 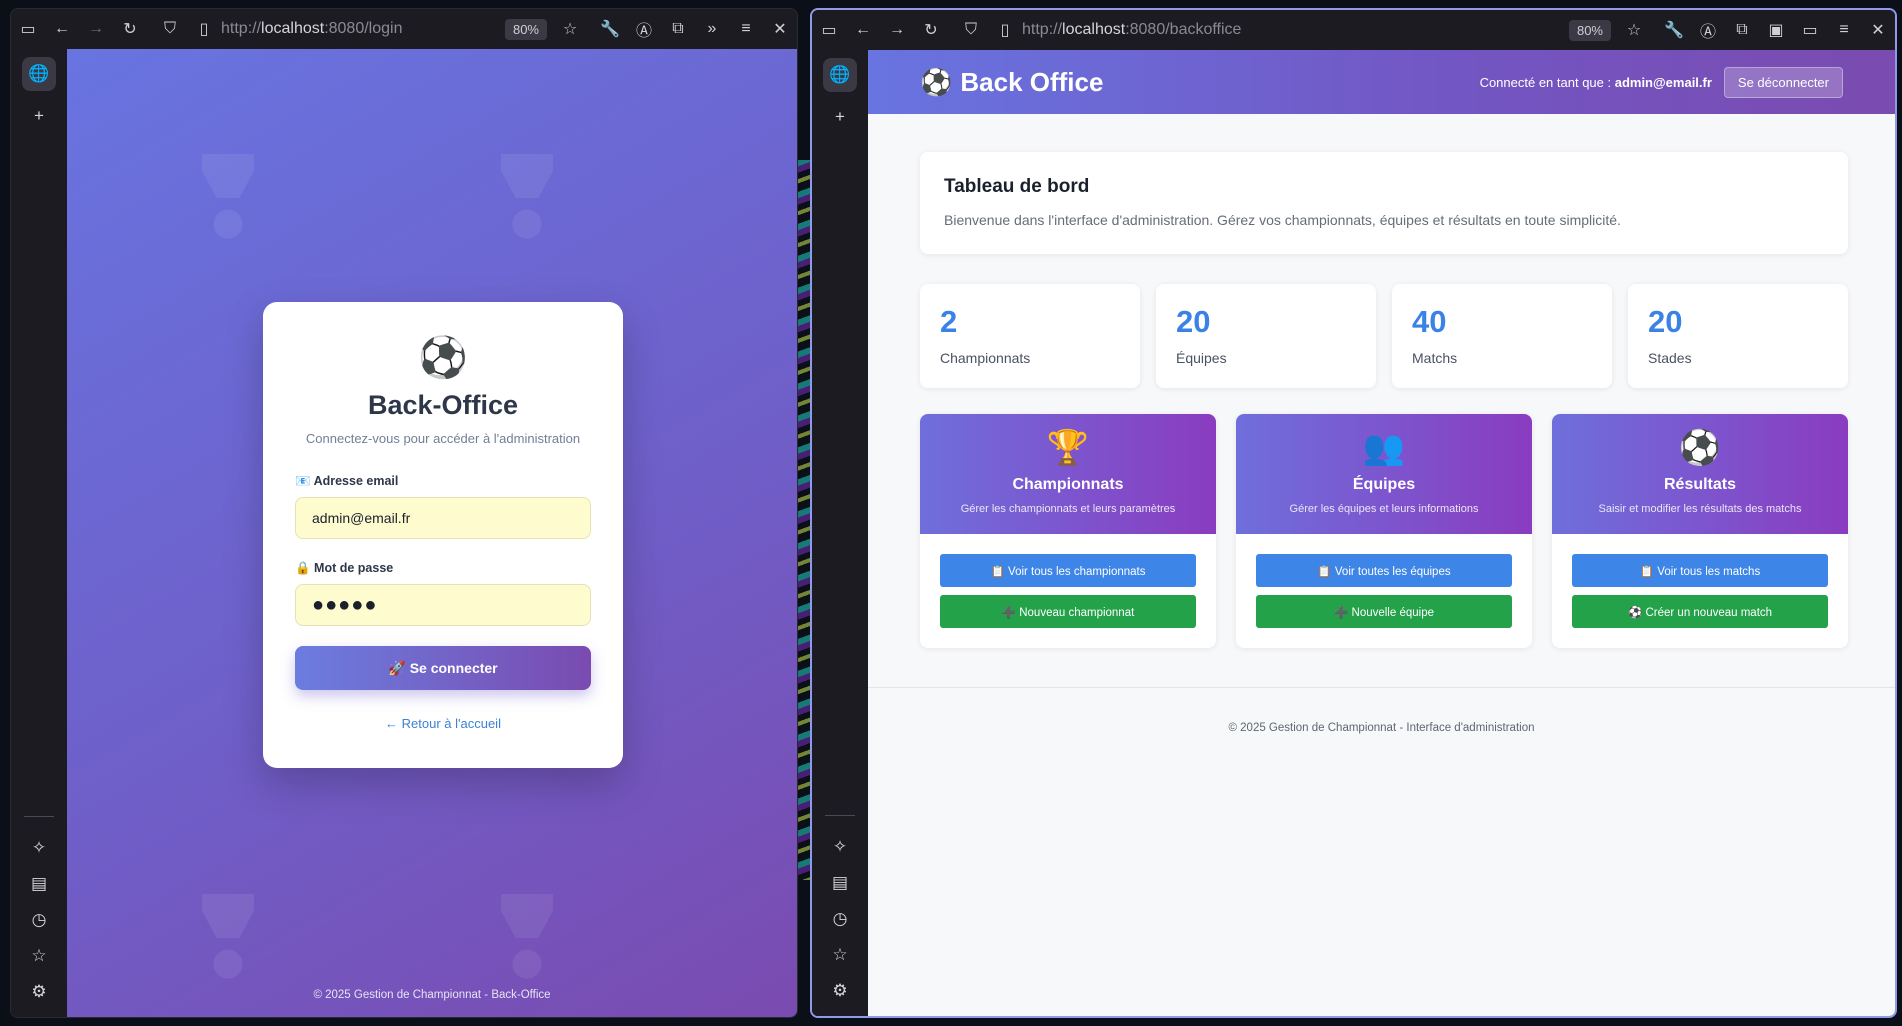 What do you see at coordinates (1384, 570) in the screenshot?
I see `view-equipes-button: 📋 Voir toutes les équipes` at bounding box center [1384, 570].